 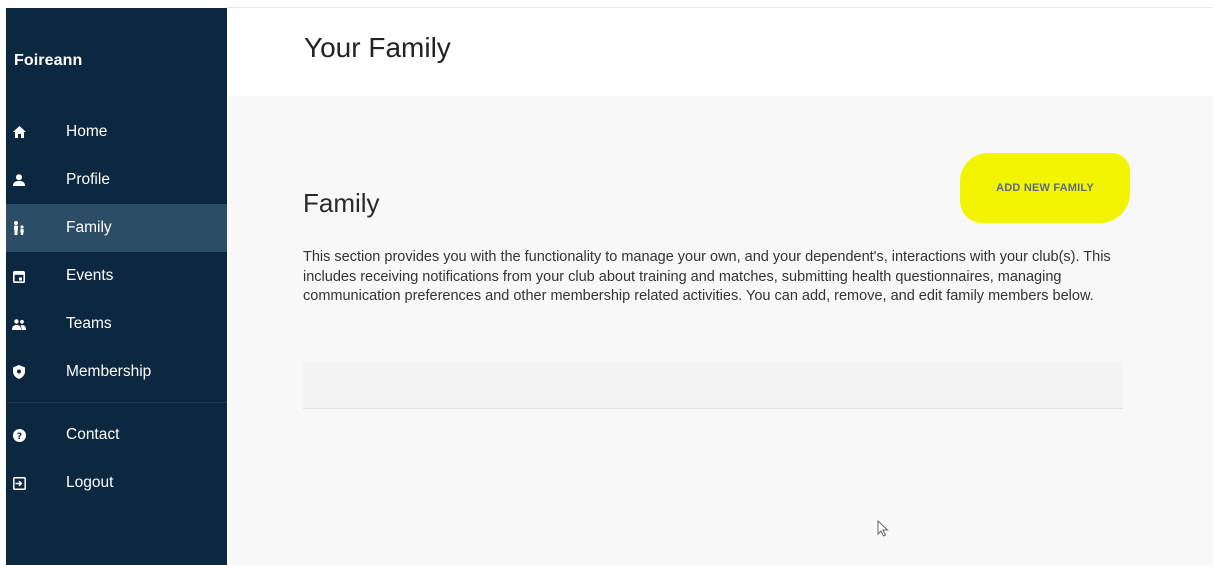 I want to click on person-icon, so click(x=19, y=180).